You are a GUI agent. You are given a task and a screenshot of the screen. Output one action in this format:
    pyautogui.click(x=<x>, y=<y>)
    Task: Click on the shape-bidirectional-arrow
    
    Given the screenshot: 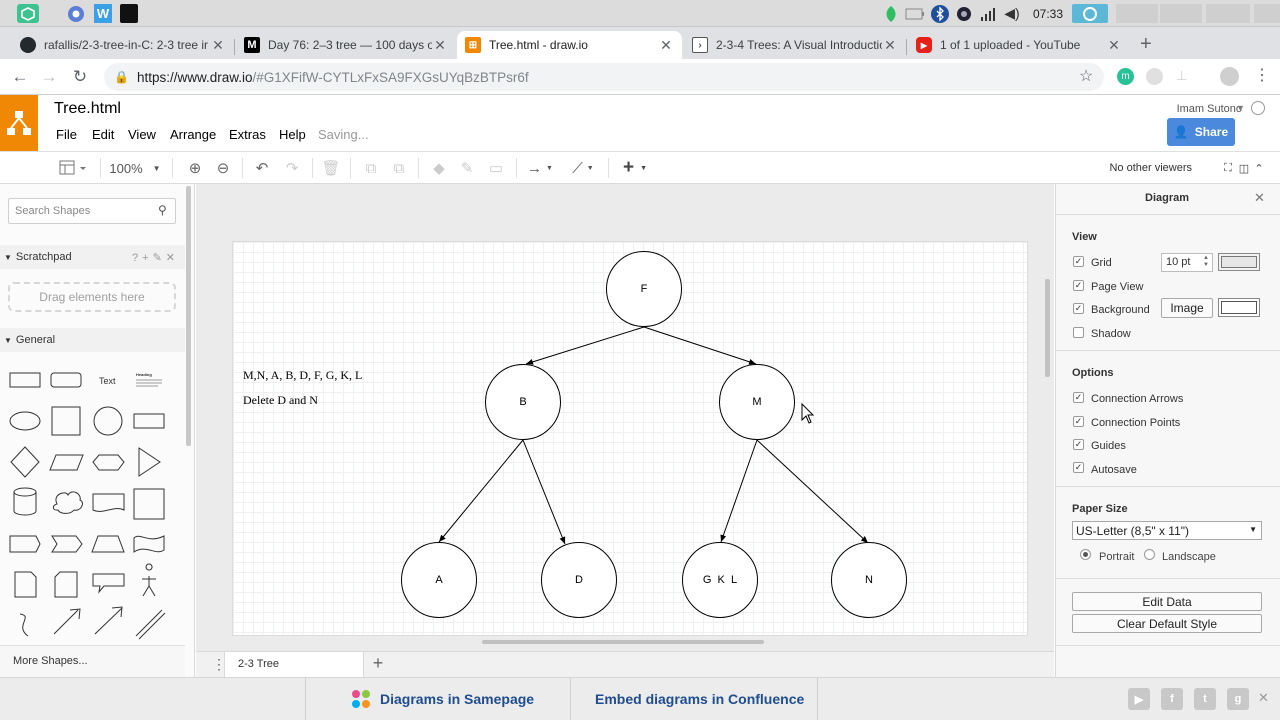 What is the action you would take?
    pyautogui.click(x=67, y=621)
    